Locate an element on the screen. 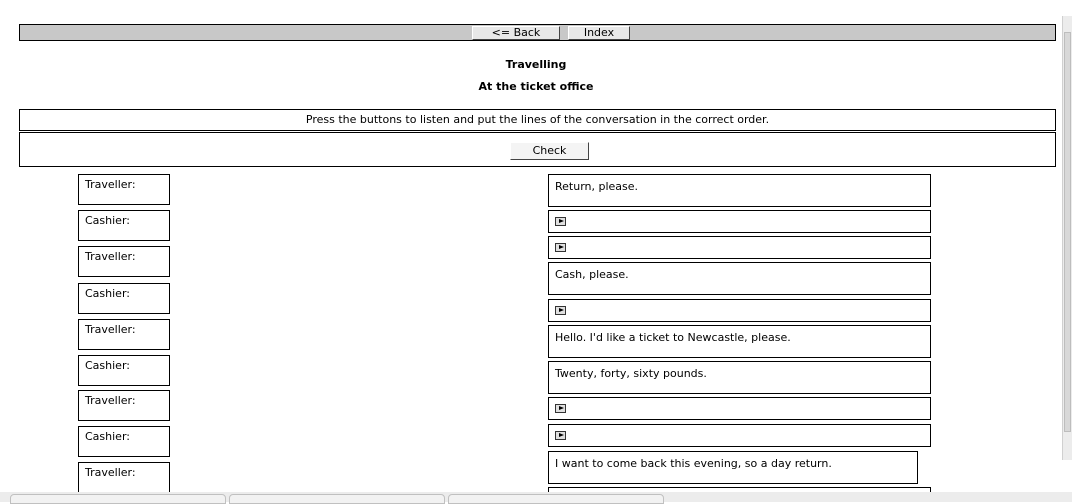 The image size is (1072, 504). conversation-line: Return, please. is located at coordinates (739, 190).